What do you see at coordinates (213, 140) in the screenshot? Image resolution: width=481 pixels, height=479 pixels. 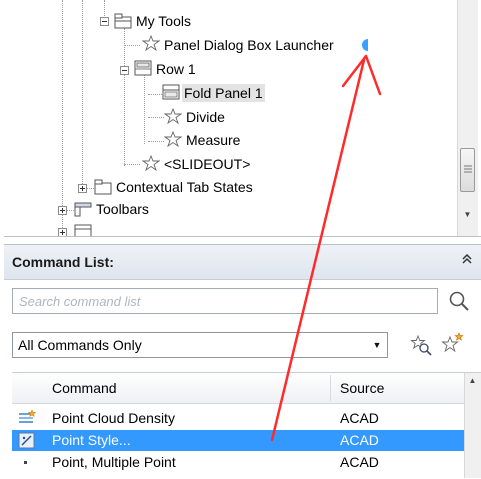 I see `tree-item-measure: Measure` at bounding box center [213, 140].